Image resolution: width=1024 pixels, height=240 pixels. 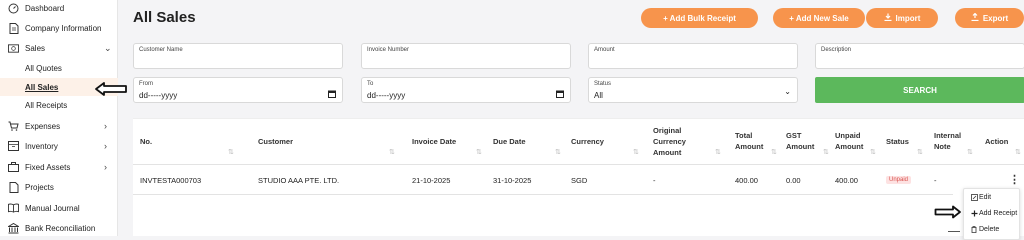 I want to click on row-divider, so click(x=543, y=194).